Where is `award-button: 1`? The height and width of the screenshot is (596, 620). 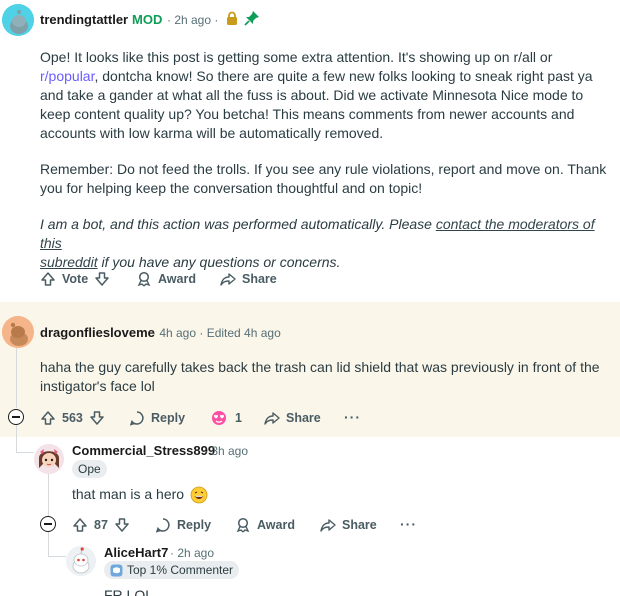
award-button: 1 is located at coordinates (225, 418).